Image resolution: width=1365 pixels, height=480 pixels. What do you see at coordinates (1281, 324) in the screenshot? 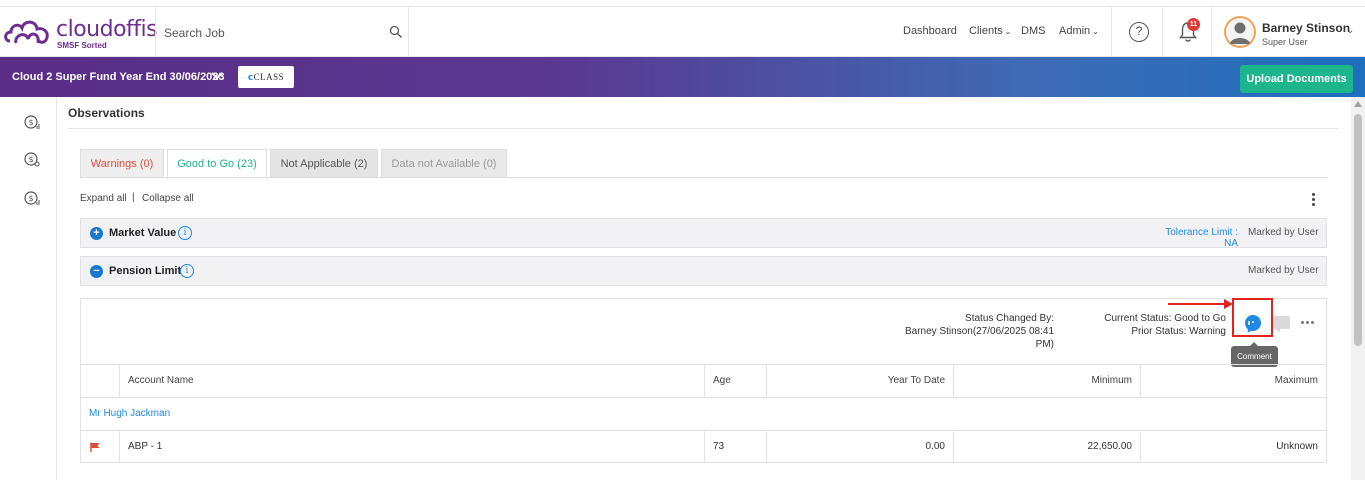
I see `chat-icon` at bounding box center [1281, 324].